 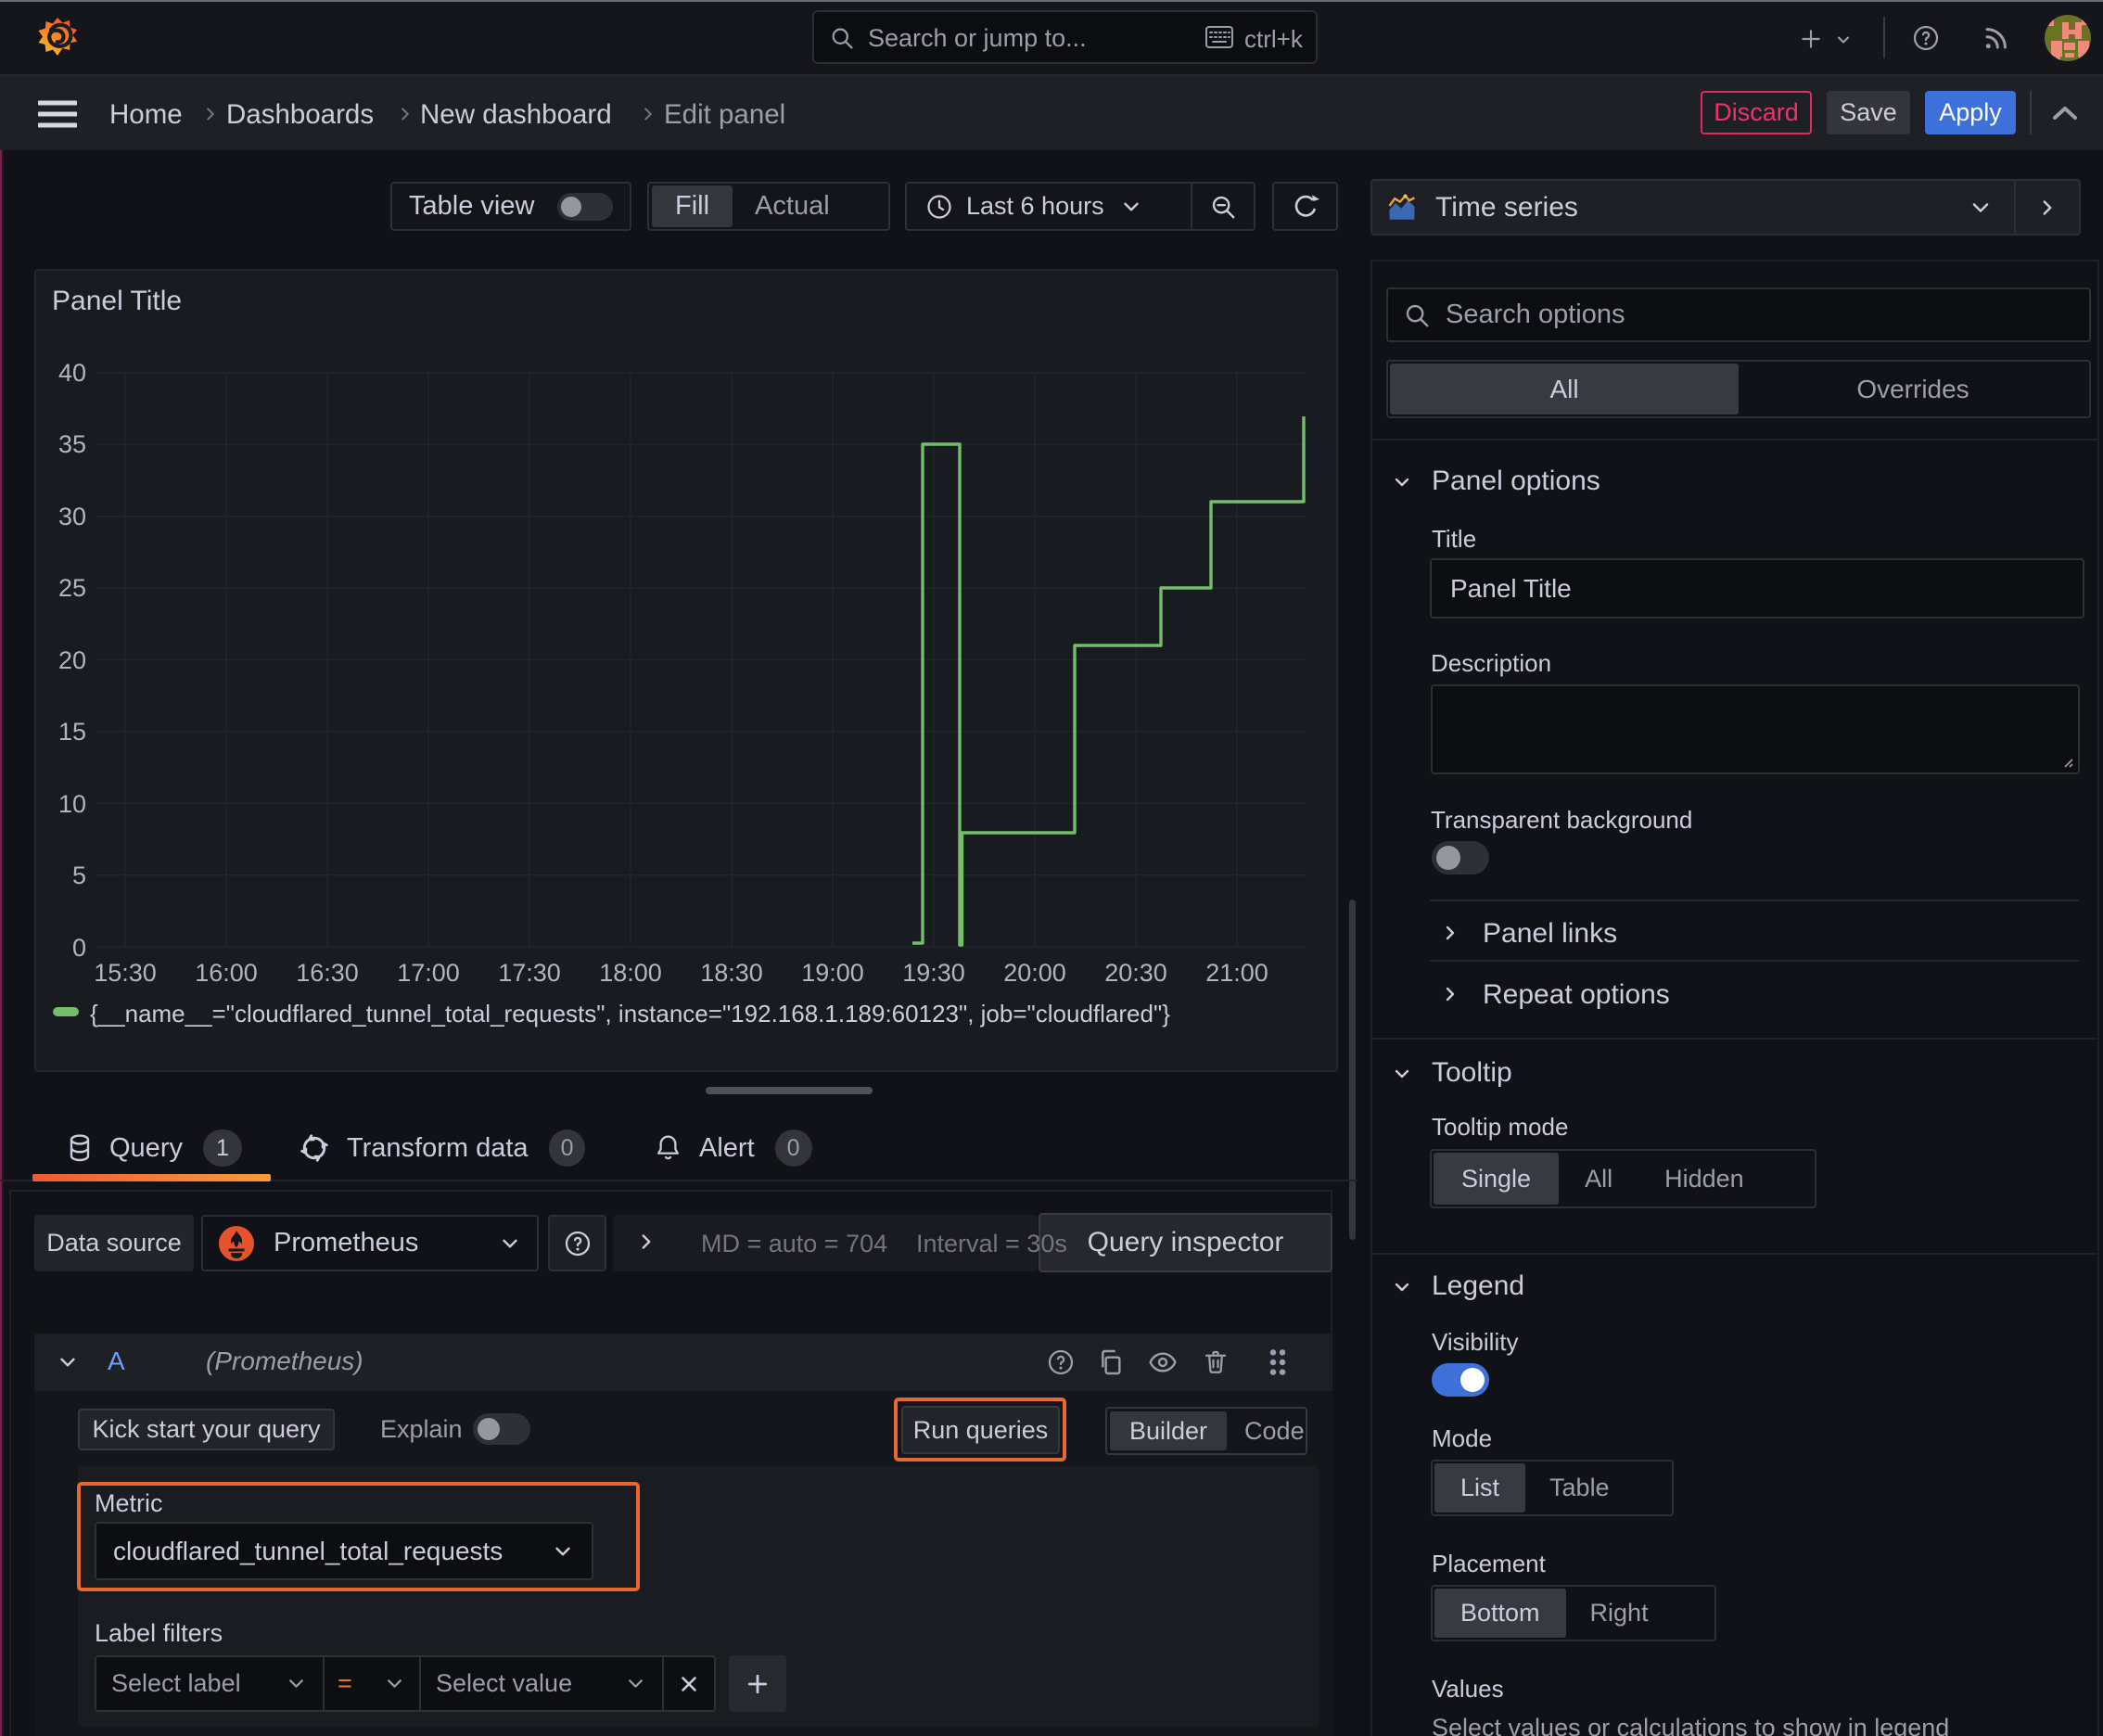 What do you see at coordinates (832, 973) in the screenshot?
I see `svg-text: 19:00` at bounding box center [832, 973].